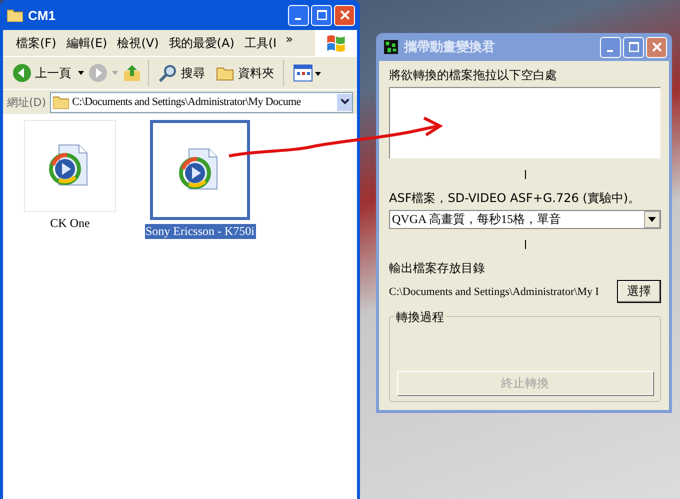 Image resolution: width=680 pixels, height=499 pixels. I want to click on search-button: 搜尋, so click(181, 73).